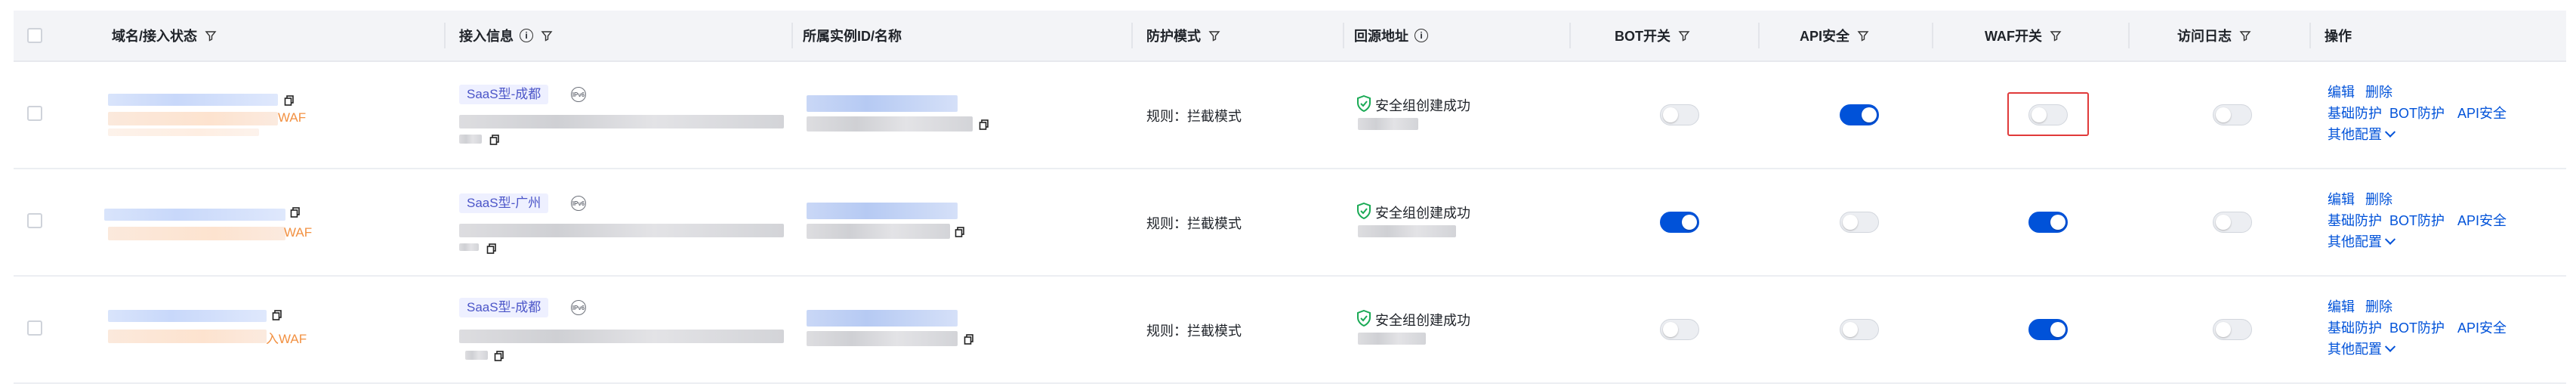 The height and width of the screenshot is (390, 2576). Describe the element at coordinates (34, 35) in the screenshot. I see `select-all-checkbox` at that location.